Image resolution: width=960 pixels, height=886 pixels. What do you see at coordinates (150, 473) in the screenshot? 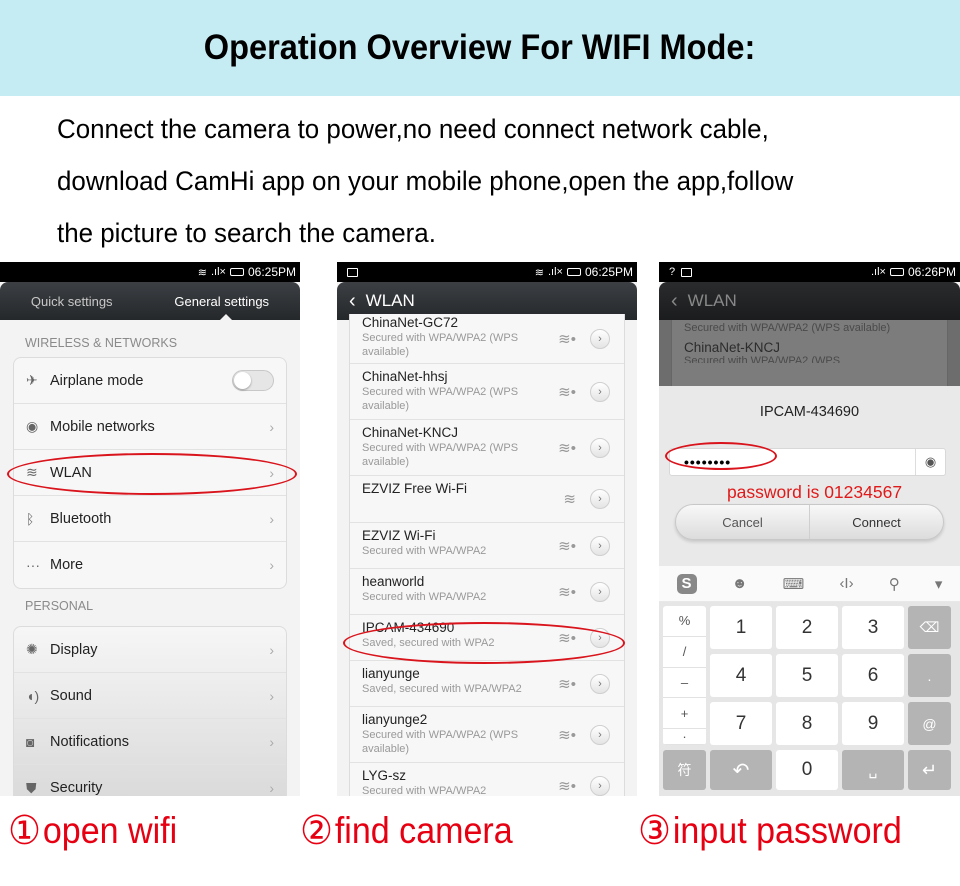
I see `setting-wlan: ≋ WLAN ›` at bounding box center [150, 473].